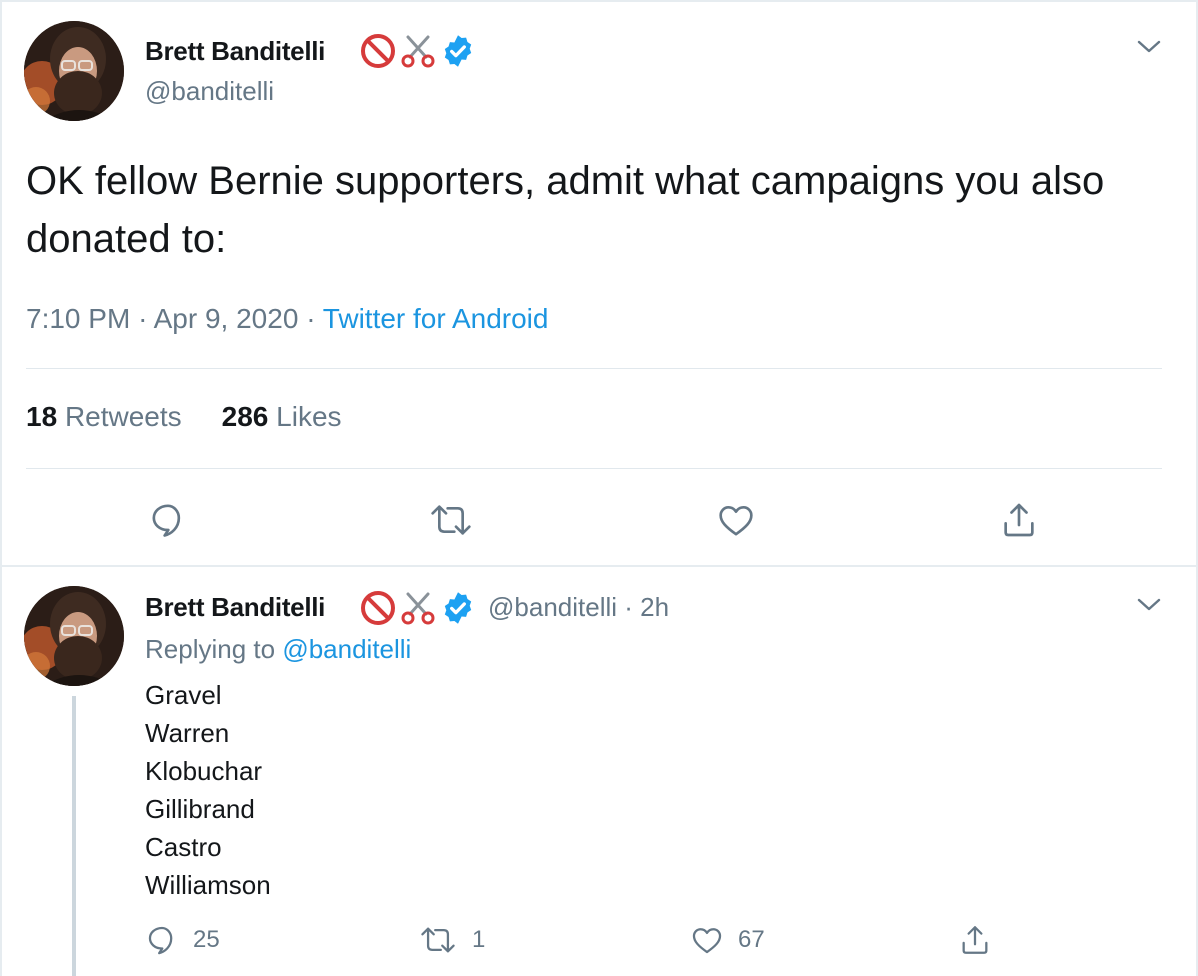  What do you see at coordinates (278, 649) in the screenshot?
I see `replying-to: Replying to @banditelli` at bounding box center [278, 649].